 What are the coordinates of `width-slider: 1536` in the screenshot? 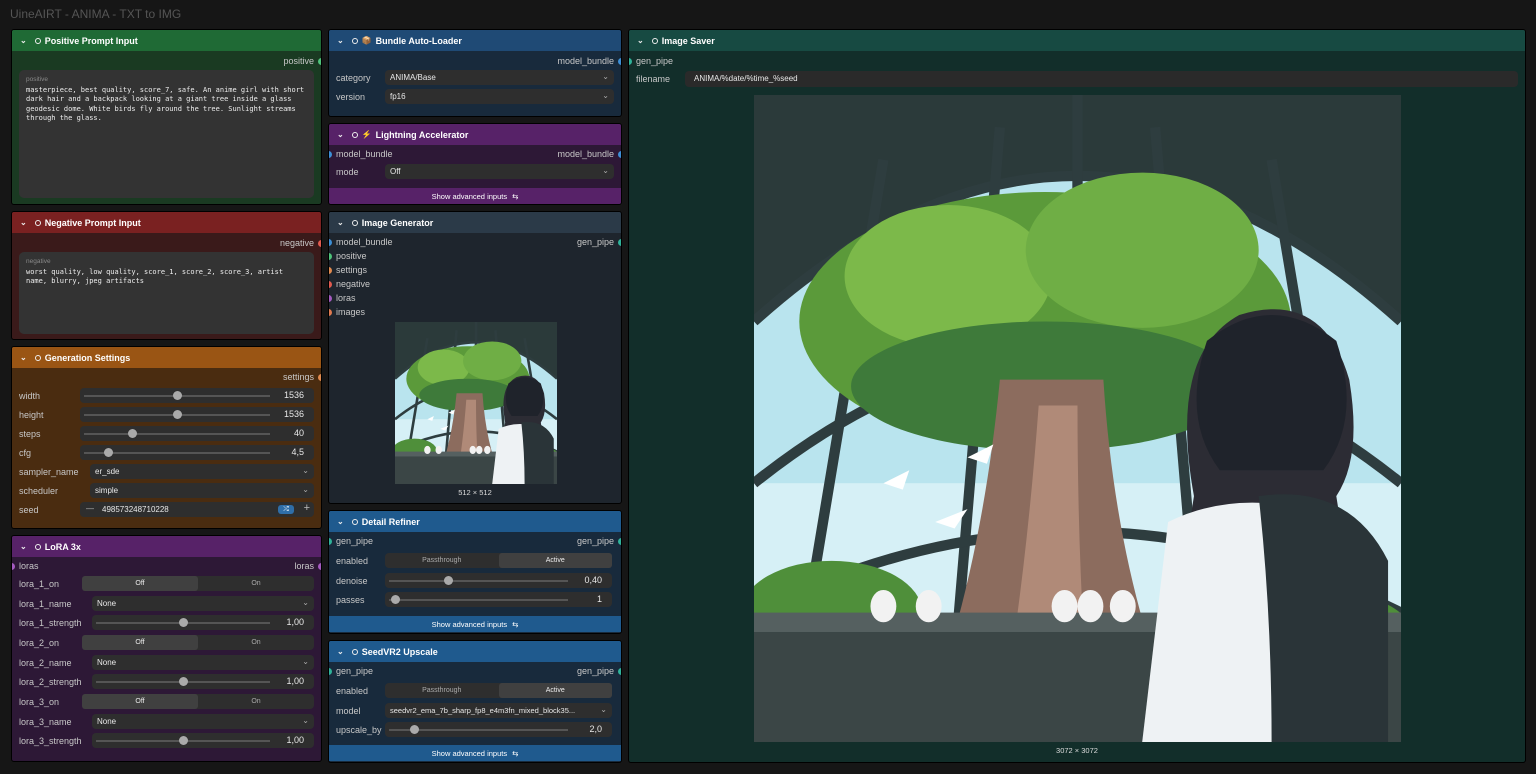 It's located at (197, 395).